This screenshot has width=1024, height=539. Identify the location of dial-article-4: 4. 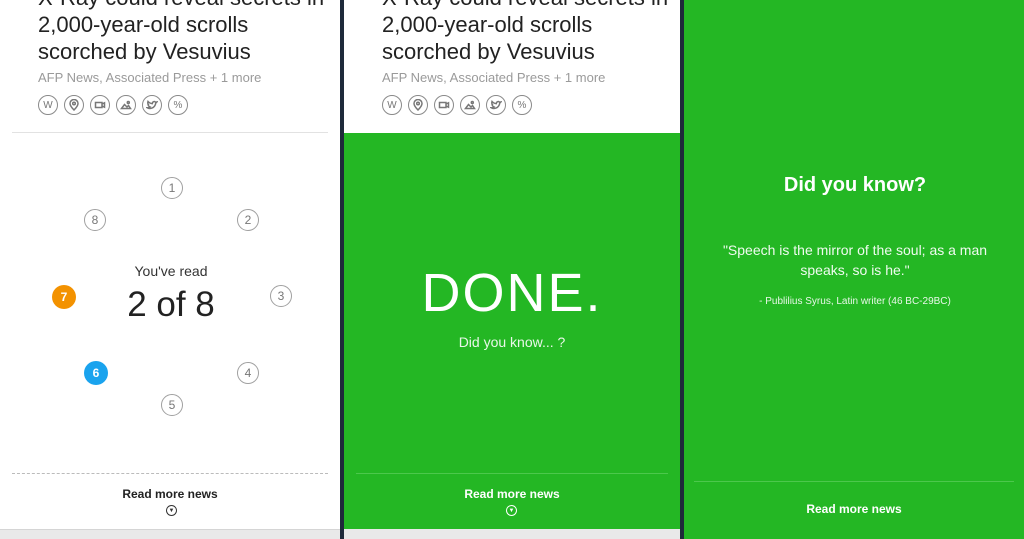
(248, 373).